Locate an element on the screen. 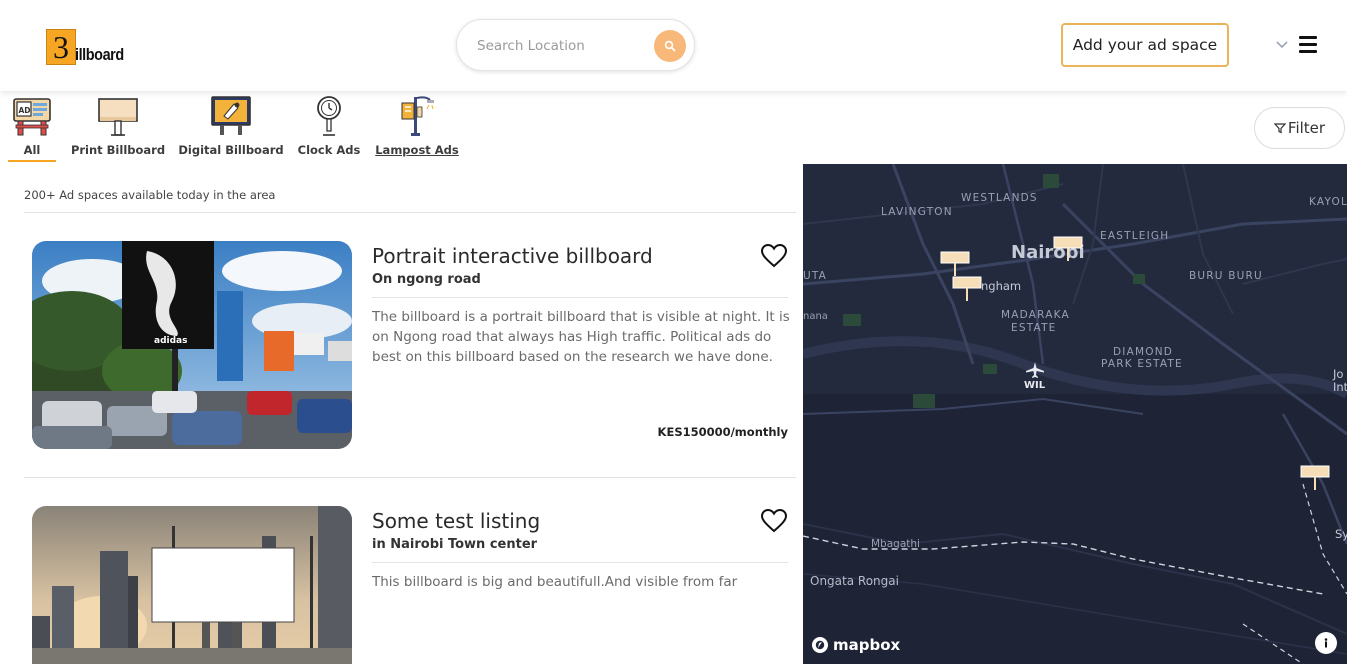 This screenshot has height=664, width=1347. map-label-westlands: WESTLANDS is located at coordinates (999, 198).